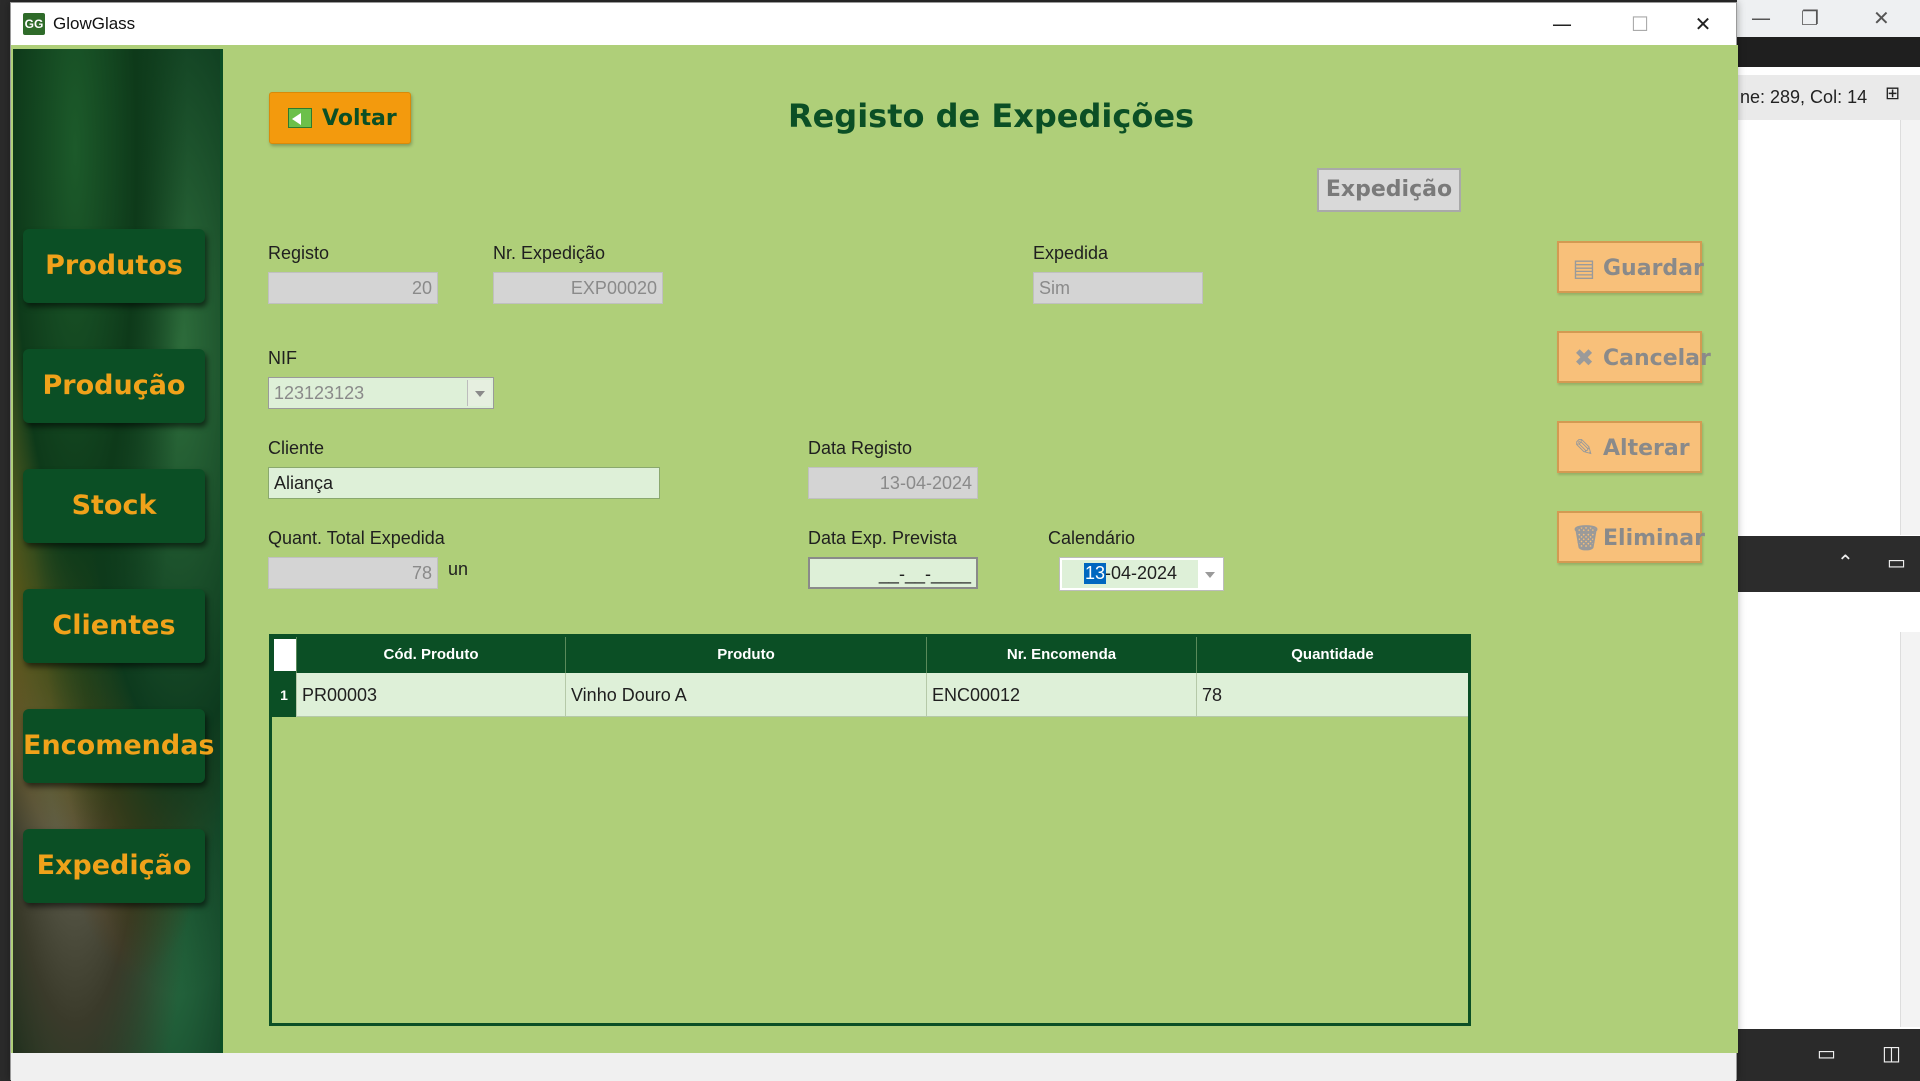  Describe the element at coordinates (745, 695) in the screenshot. I see `cell-produto: Vinho Douro A` at that location.